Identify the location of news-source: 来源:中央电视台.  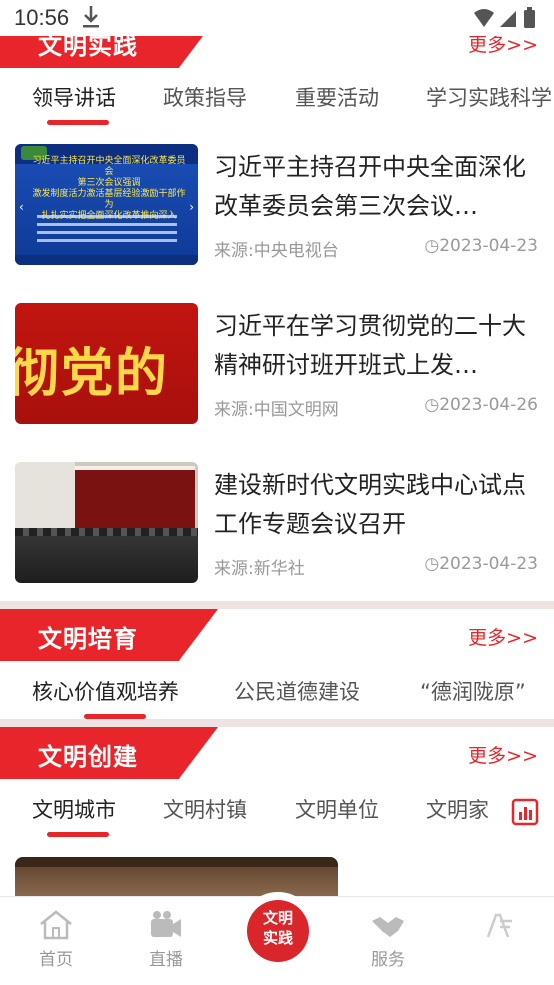
(276, 251).